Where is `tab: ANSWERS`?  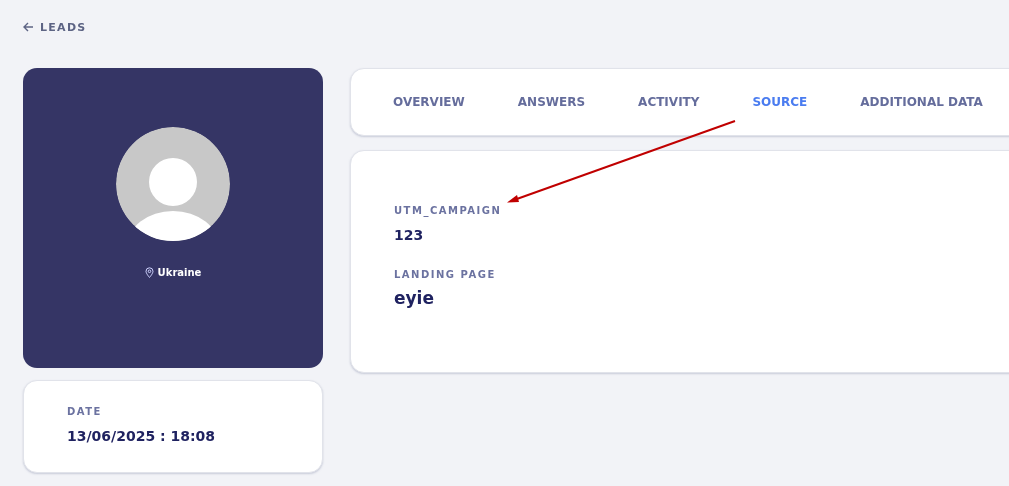
tab: ANSWERS is located at coordinates (551, 102).